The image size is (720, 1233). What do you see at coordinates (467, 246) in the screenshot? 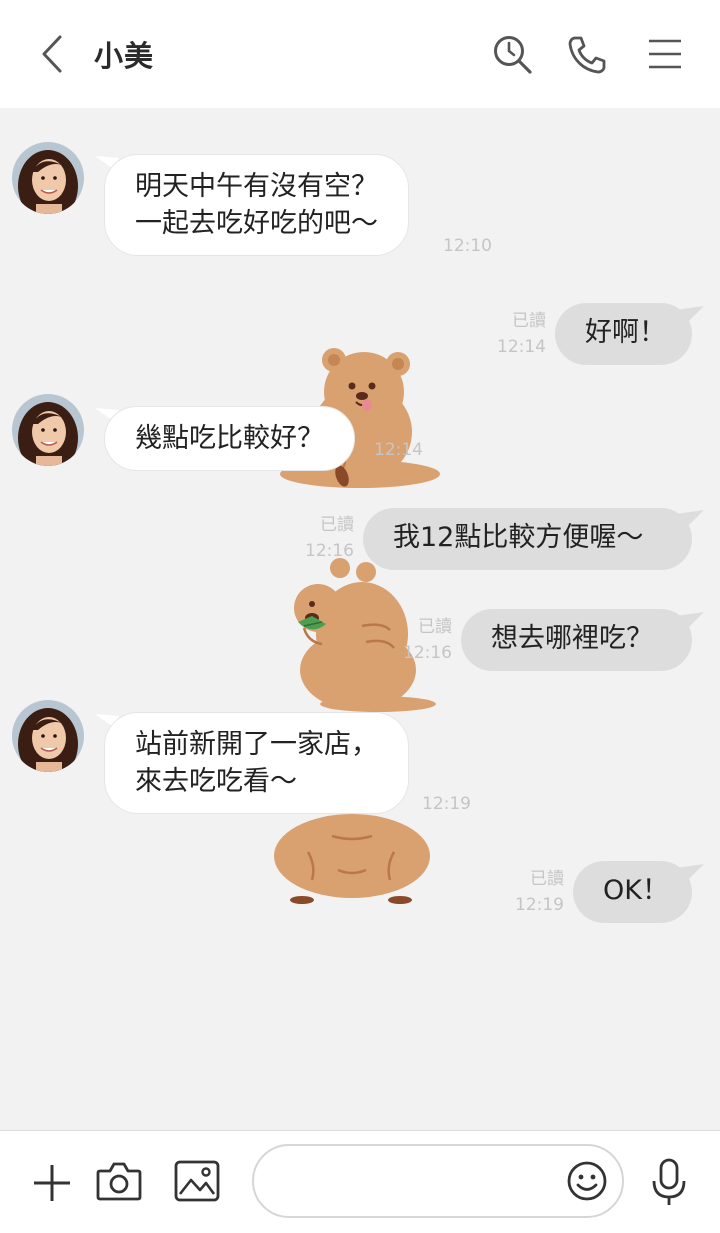
I see `message-time: 12:10` at bounding box center [467, 246].